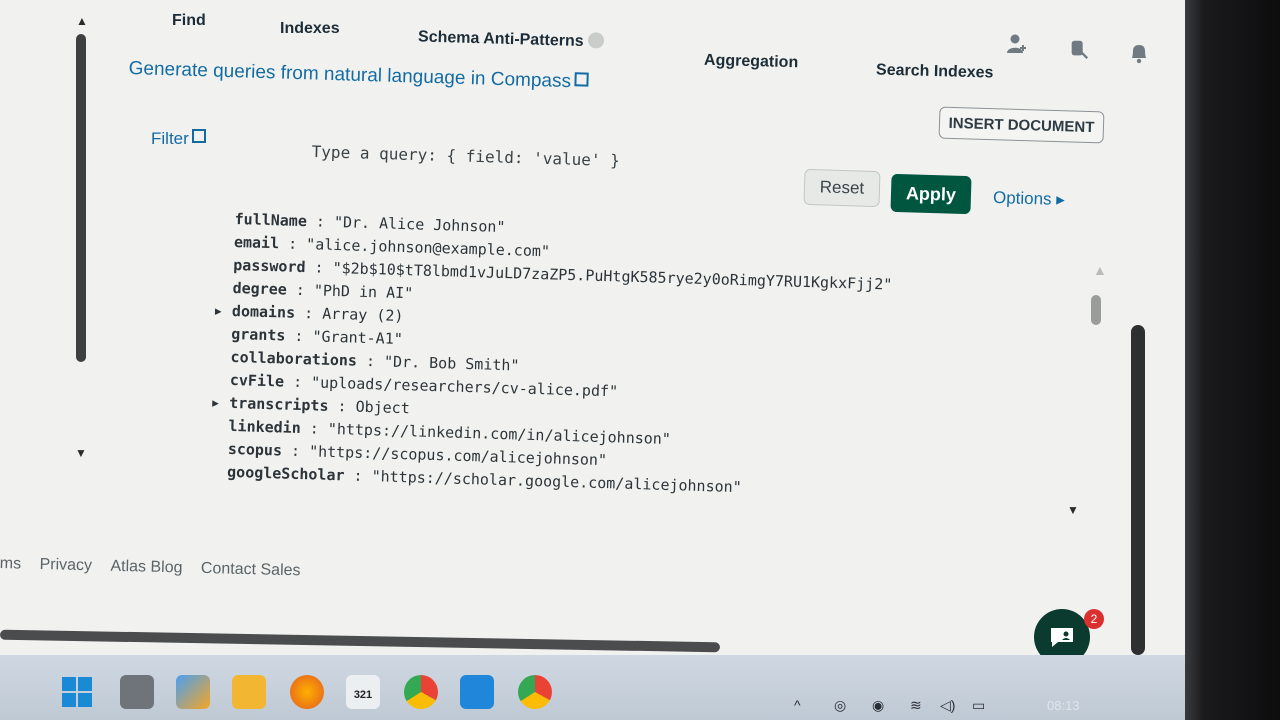  I want to click on battery-icon: ▭, so click(978, 705).